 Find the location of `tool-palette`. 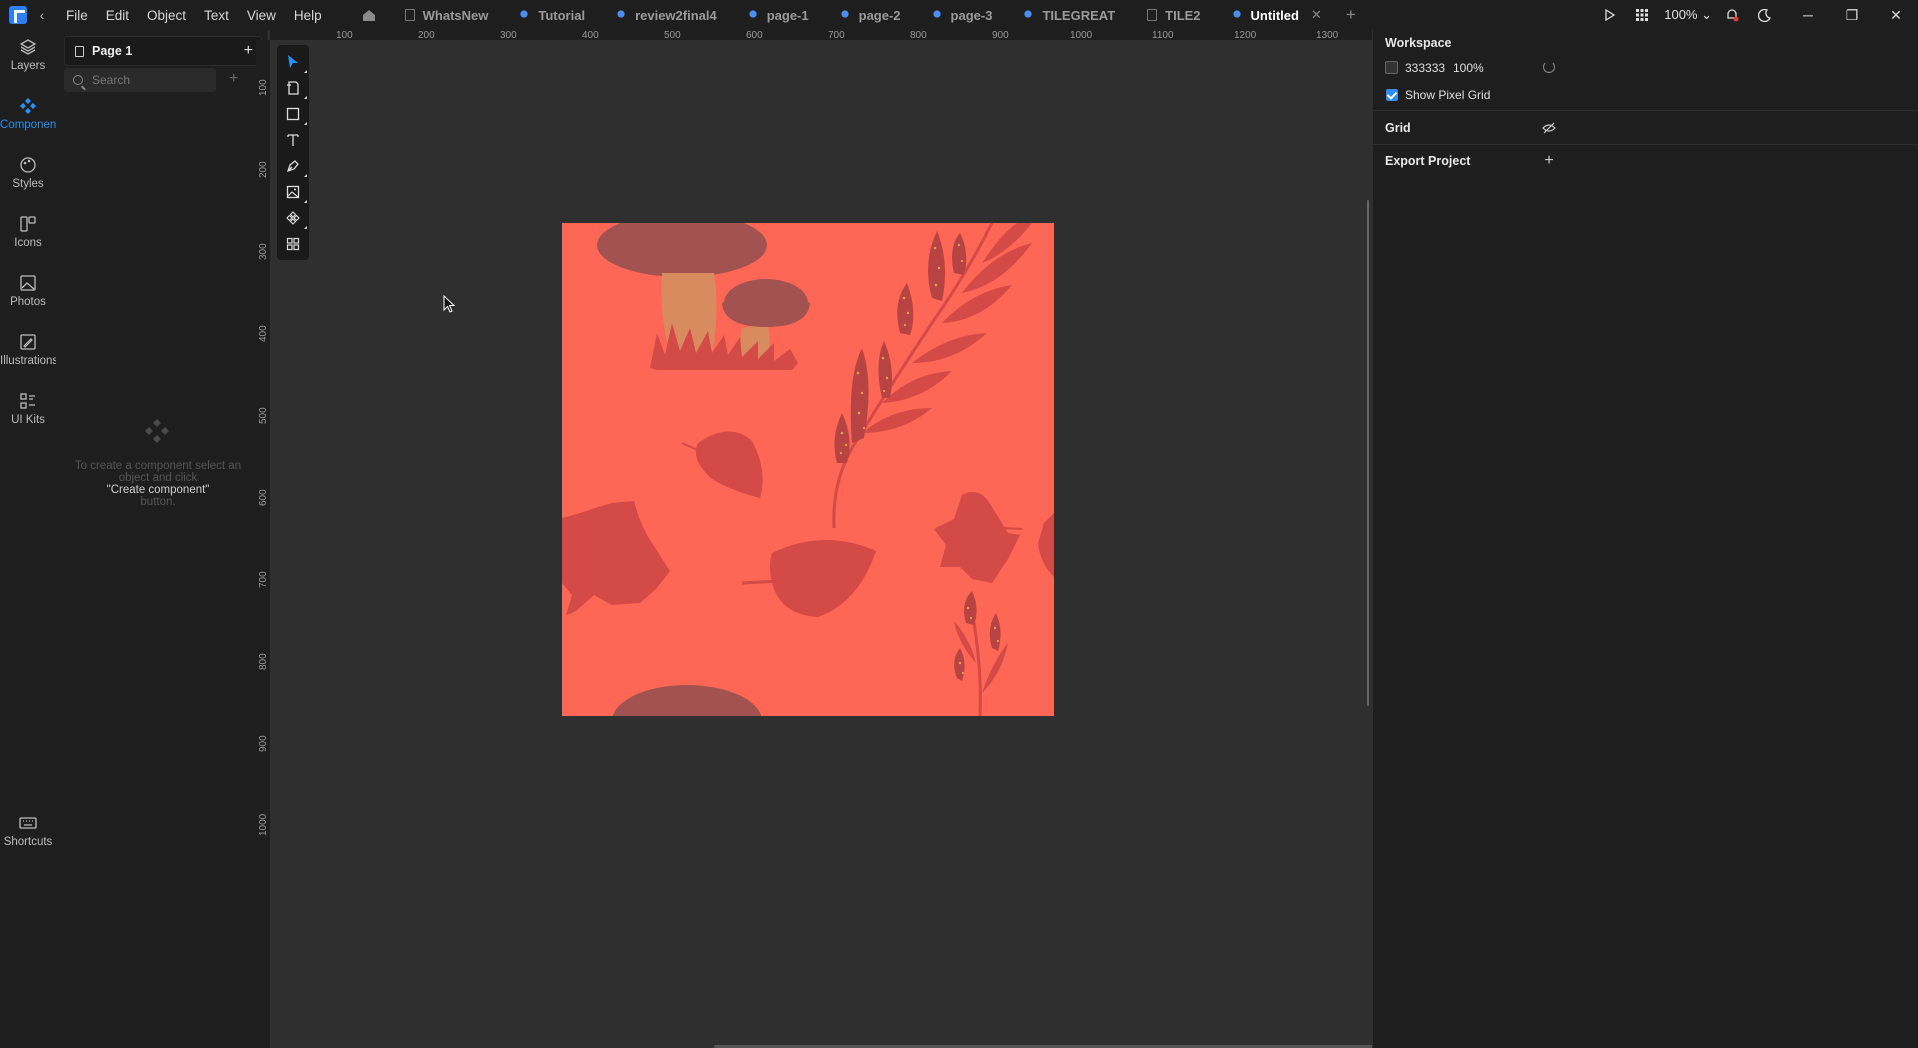

tool-palette is located at coordinates (293, 152).